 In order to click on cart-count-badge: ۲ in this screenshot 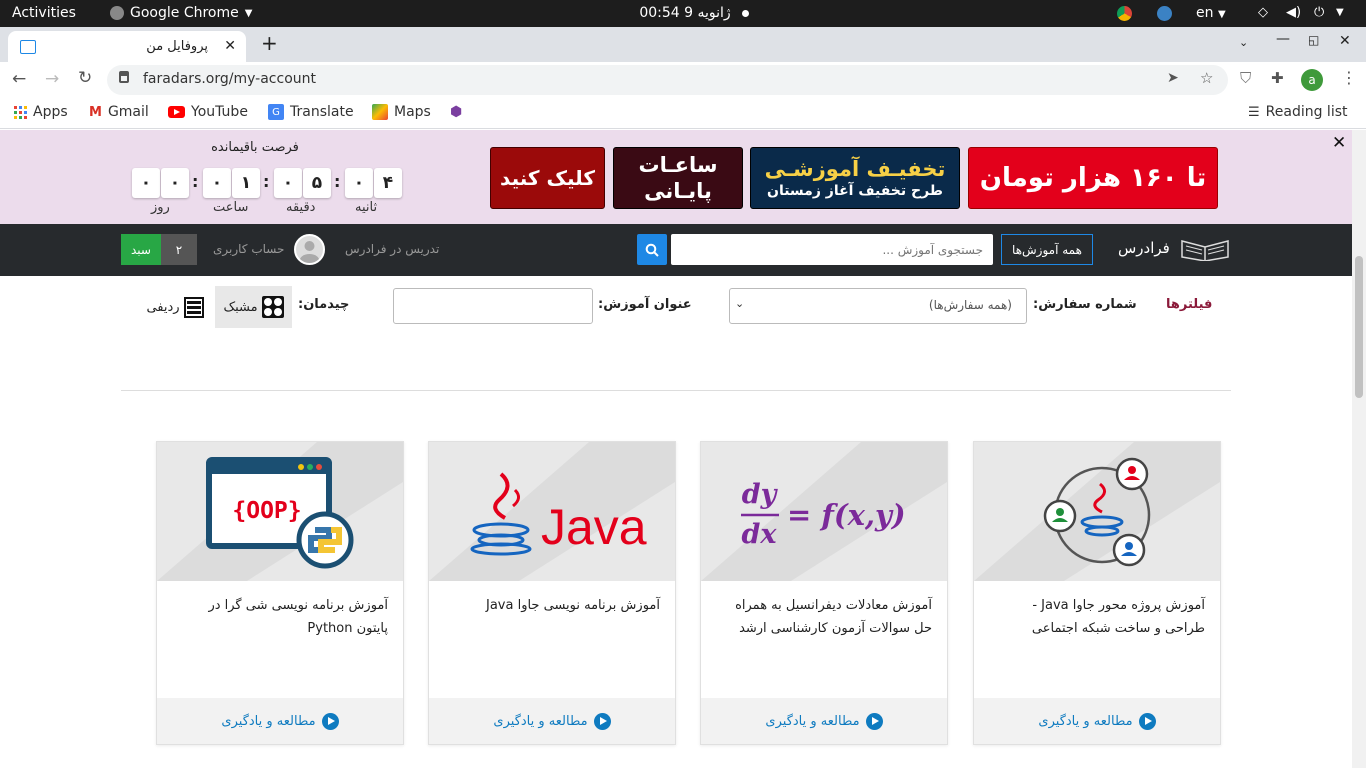, I will do `click(179, 249)`.